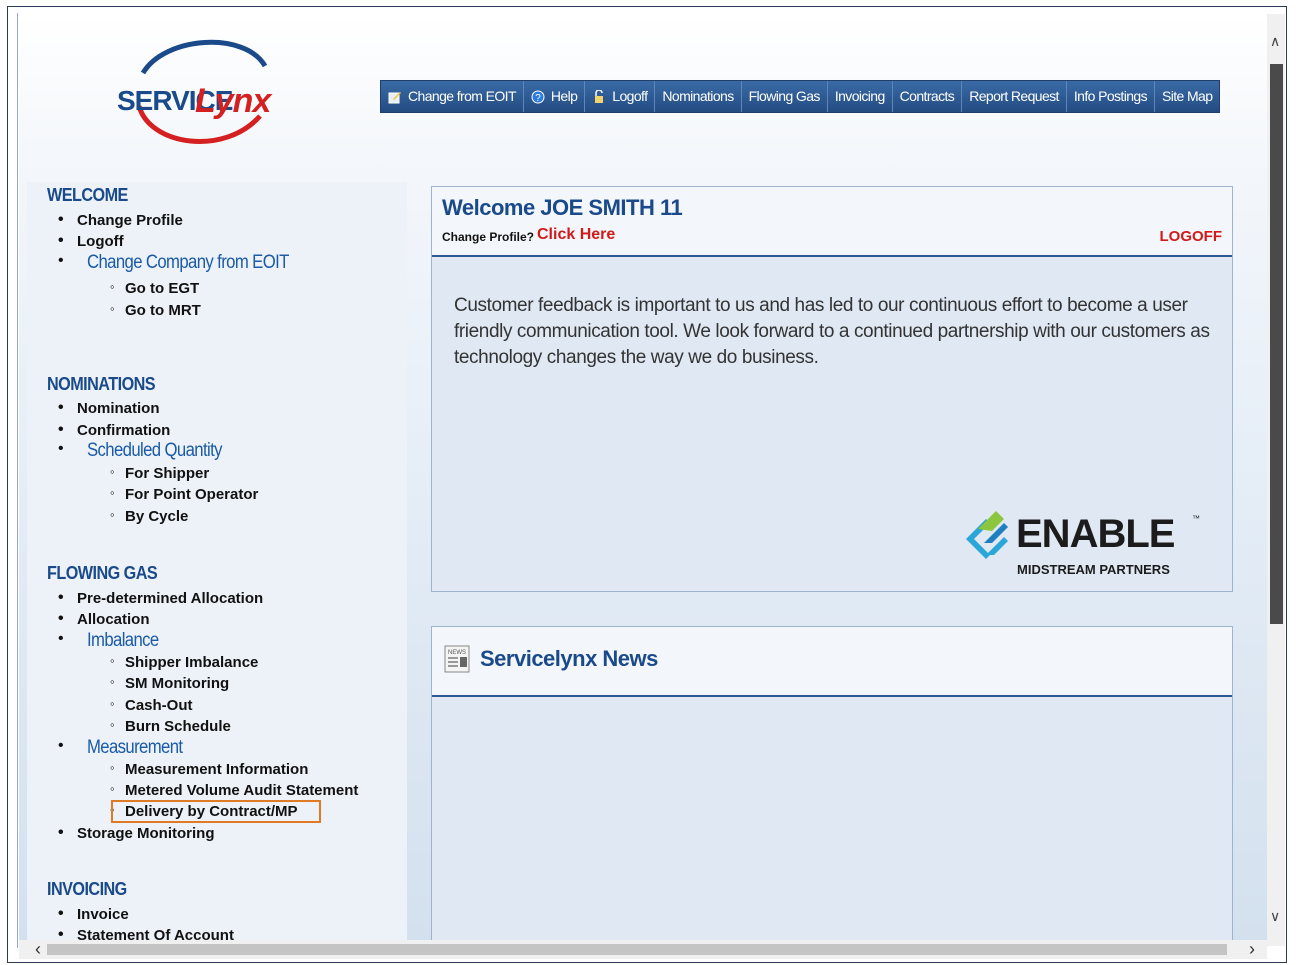  What do you see at coordinates (184, 662) in the screenshot?
I see `sidebar-item-shipper-imbalance: Shipper Imbalance` at bounding box center [184, 662].